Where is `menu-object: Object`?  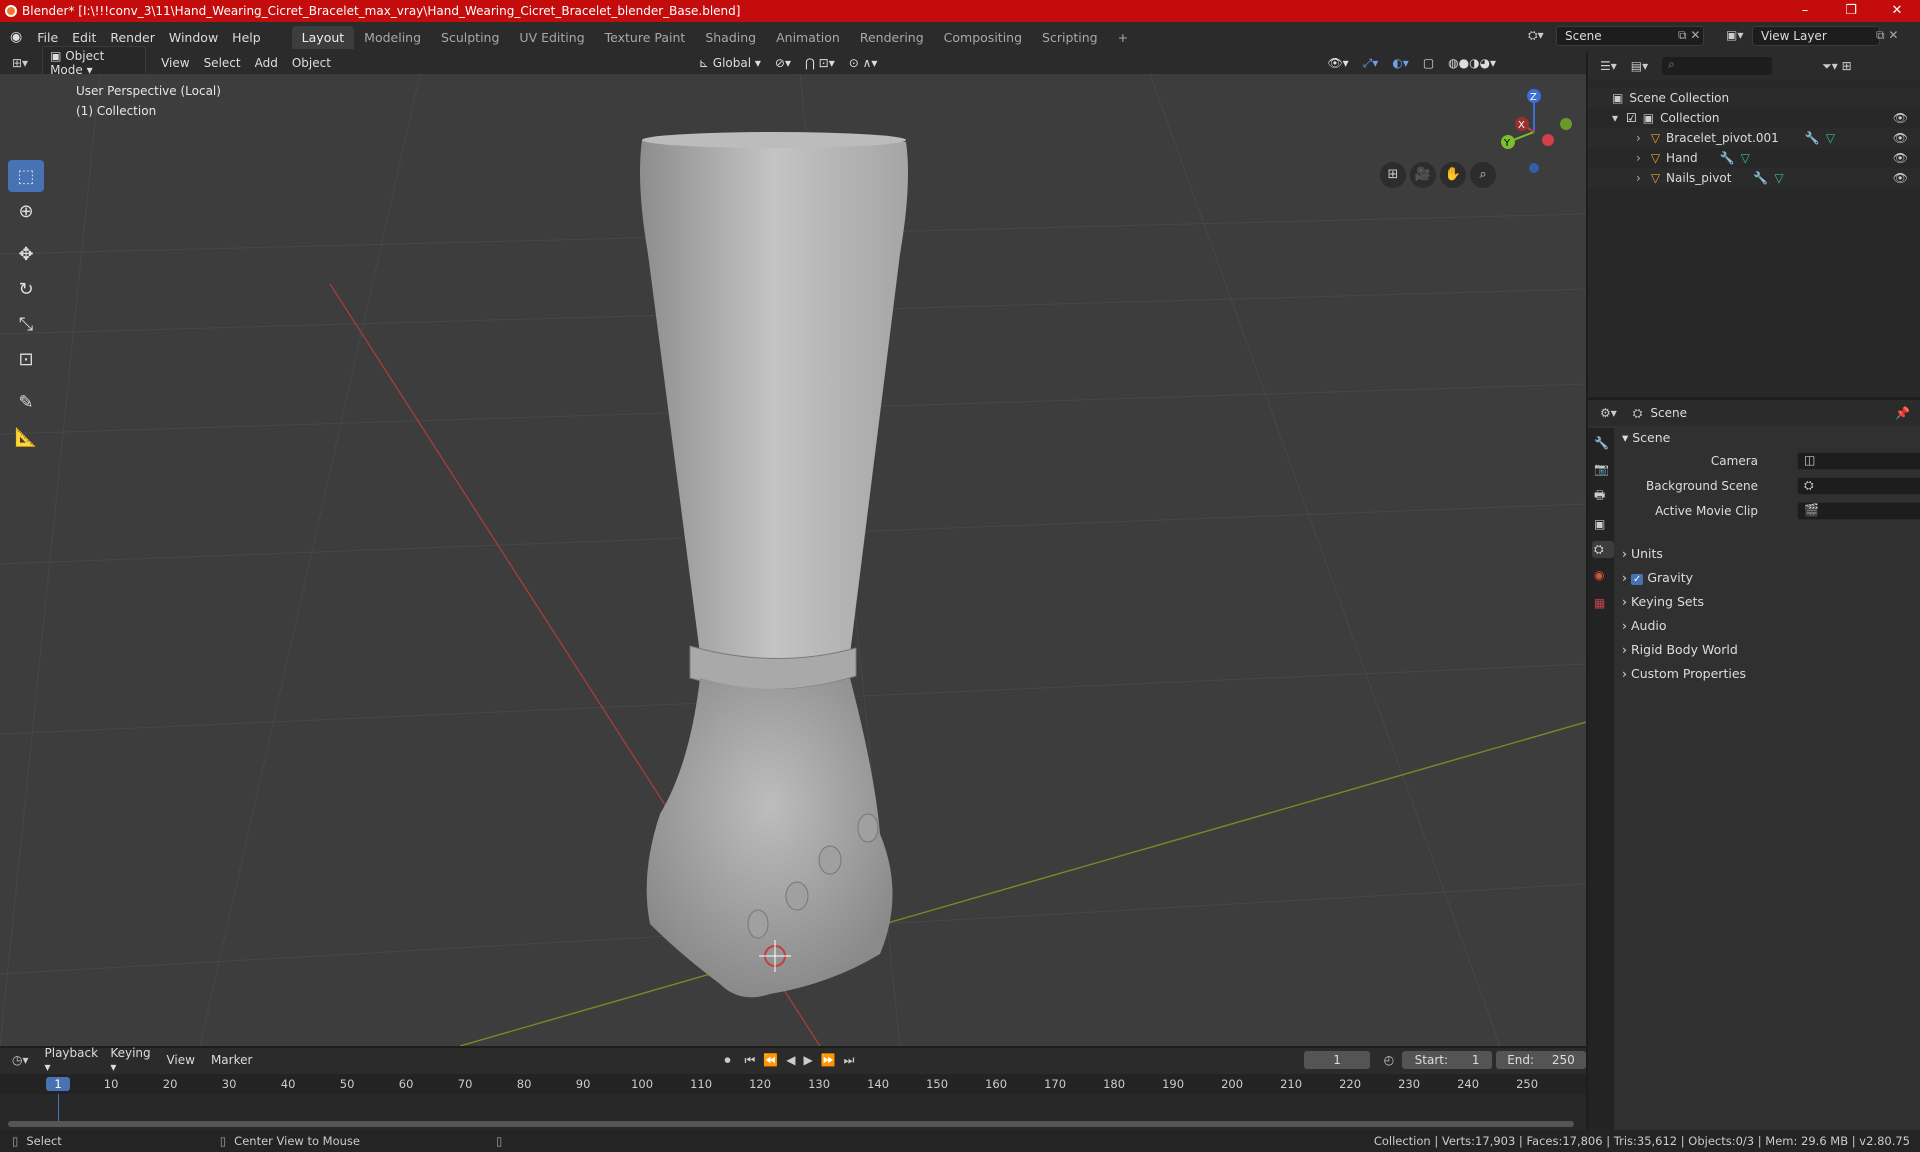
menu-object: Object is located at coordinates (311, 63).